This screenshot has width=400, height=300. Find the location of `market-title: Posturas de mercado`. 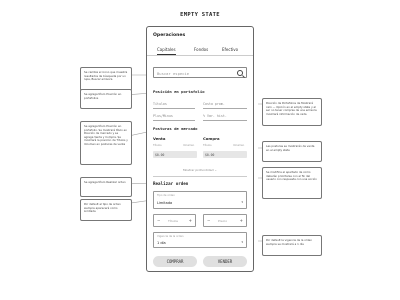

market-title: Posturas de mercado is located at coordinates (175, 128).